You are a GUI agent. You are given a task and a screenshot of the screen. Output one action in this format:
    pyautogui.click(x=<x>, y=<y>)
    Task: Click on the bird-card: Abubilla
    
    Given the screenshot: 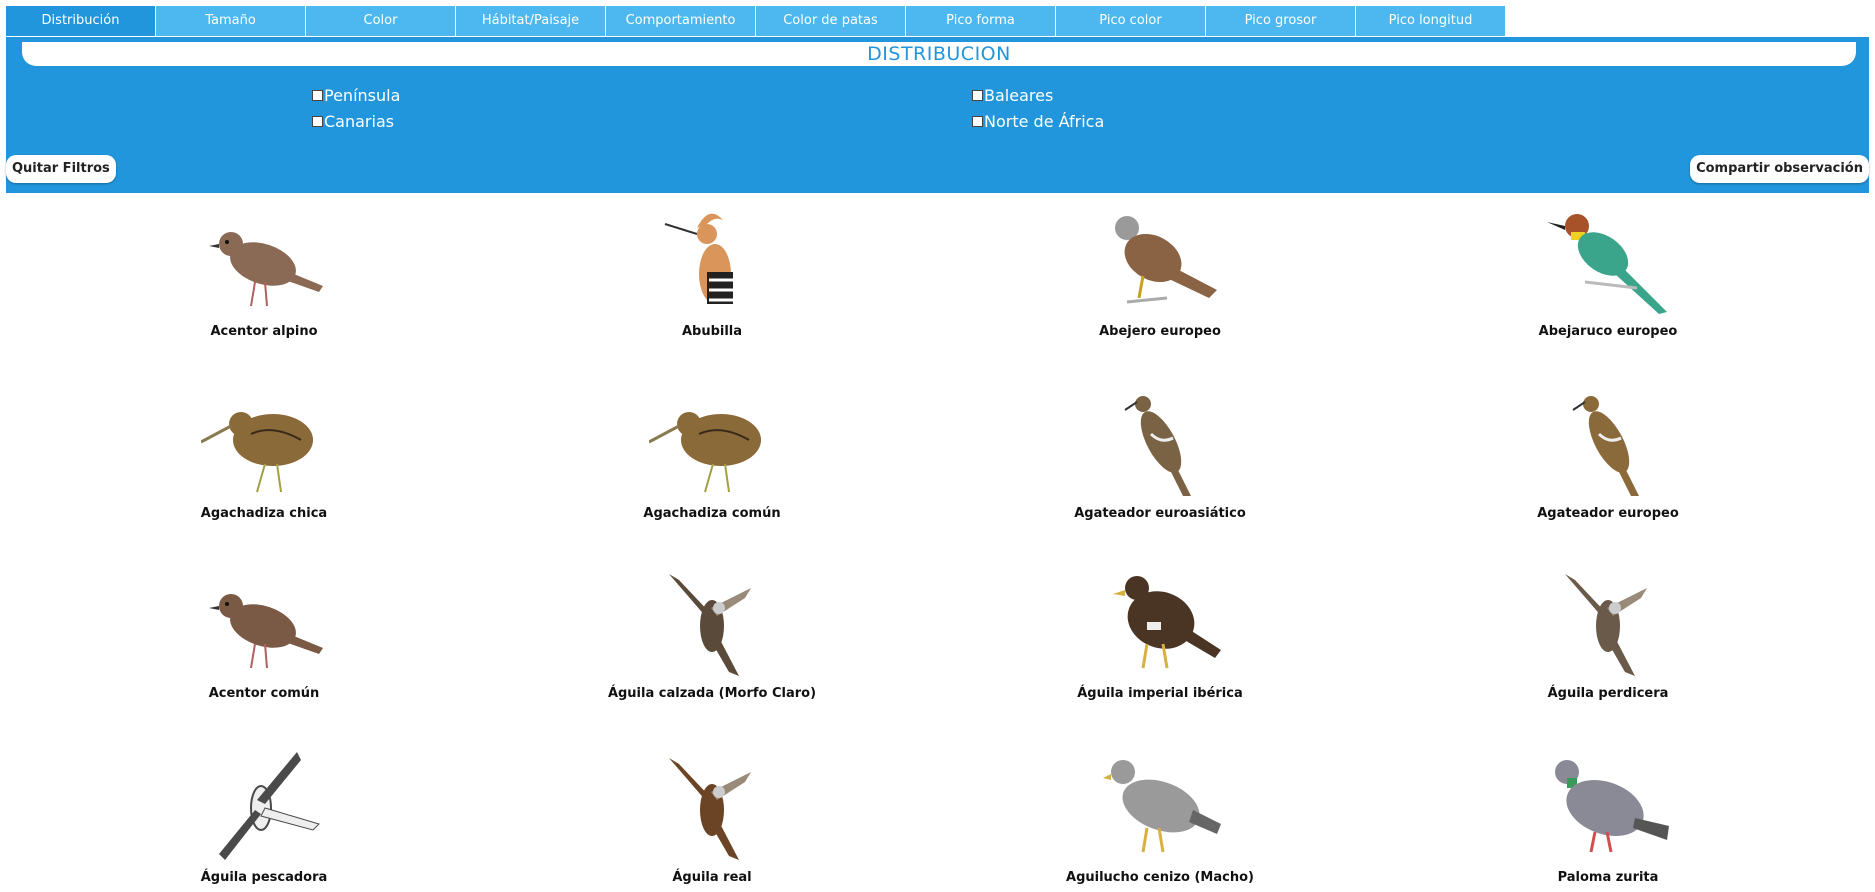 What is the action you would take?
    pyautogui.click(x=712, y=270)
    